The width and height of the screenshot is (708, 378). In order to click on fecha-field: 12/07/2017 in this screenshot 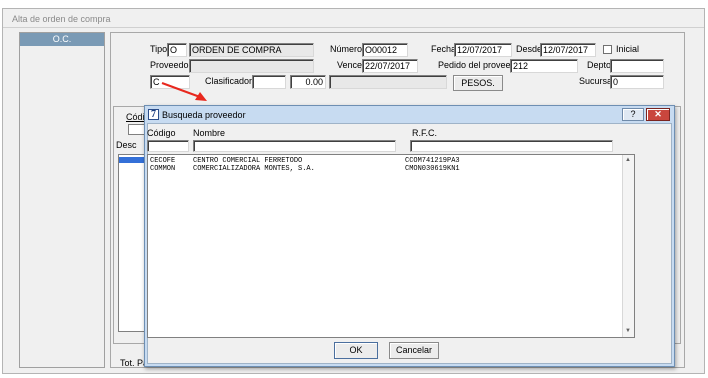, I will do `click(483, 50)`.